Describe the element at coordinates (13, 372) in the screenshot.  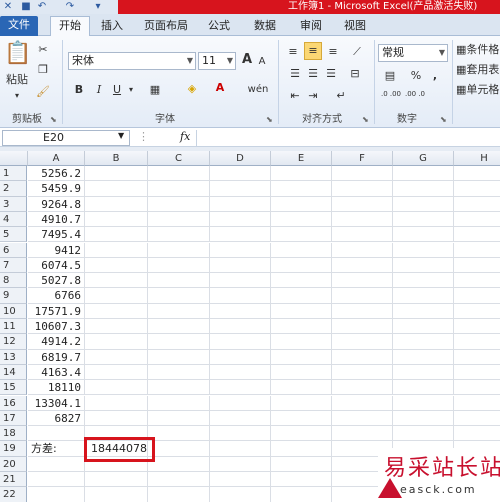
I see `row-header: 14` at that location.